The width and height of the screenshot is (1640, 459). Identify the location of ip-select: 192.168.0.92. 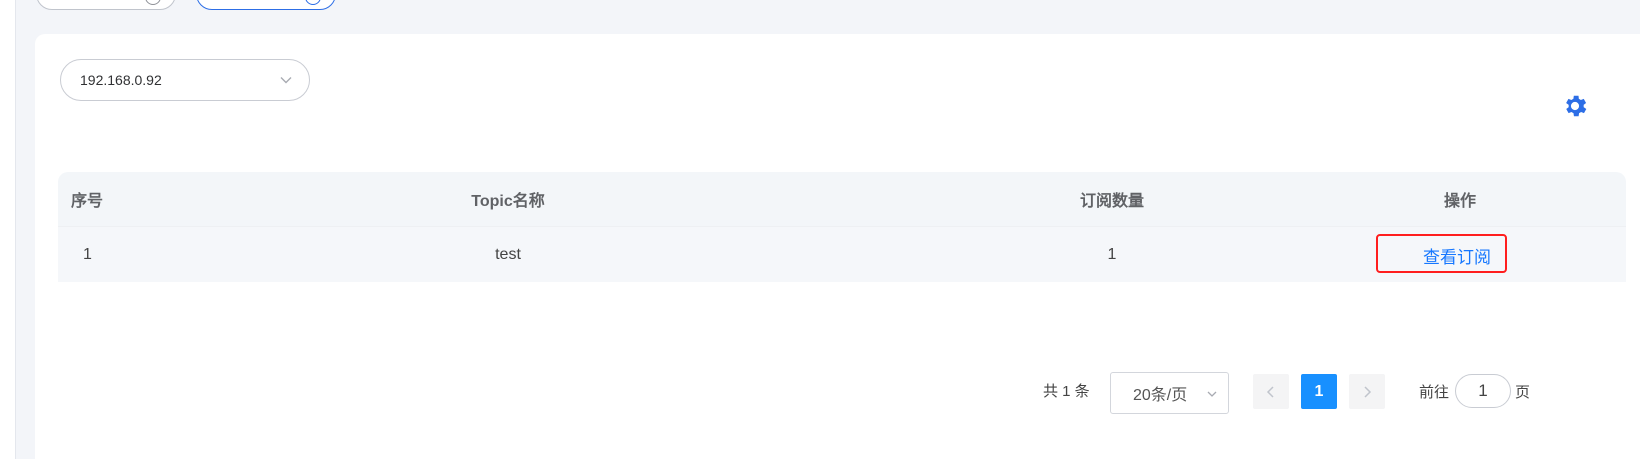
(185, 80).